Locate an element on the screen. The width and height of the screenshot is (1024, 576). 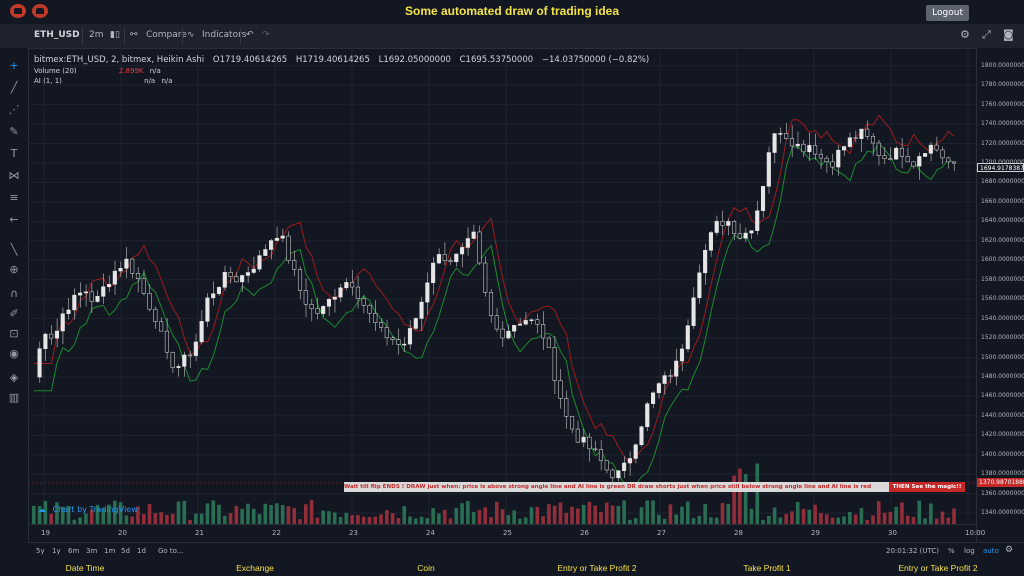
range-3m: 3m is located at coordinates (91, 551).